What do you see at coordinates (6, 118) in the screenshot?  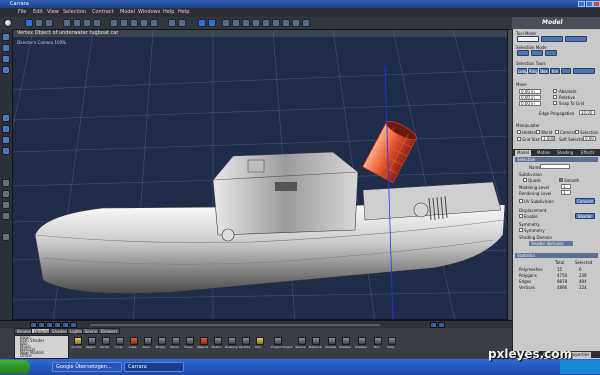 I see `pan-icon` at bounding box center [6, 118].